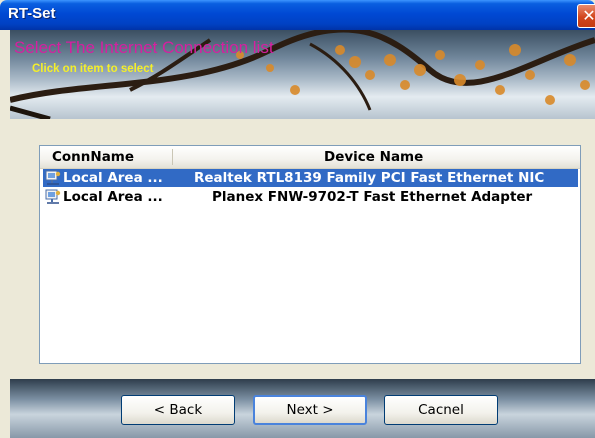 This screenshot has height=438, width=595. I want to click on cancel-button: Cacnel, so click(441, 410).